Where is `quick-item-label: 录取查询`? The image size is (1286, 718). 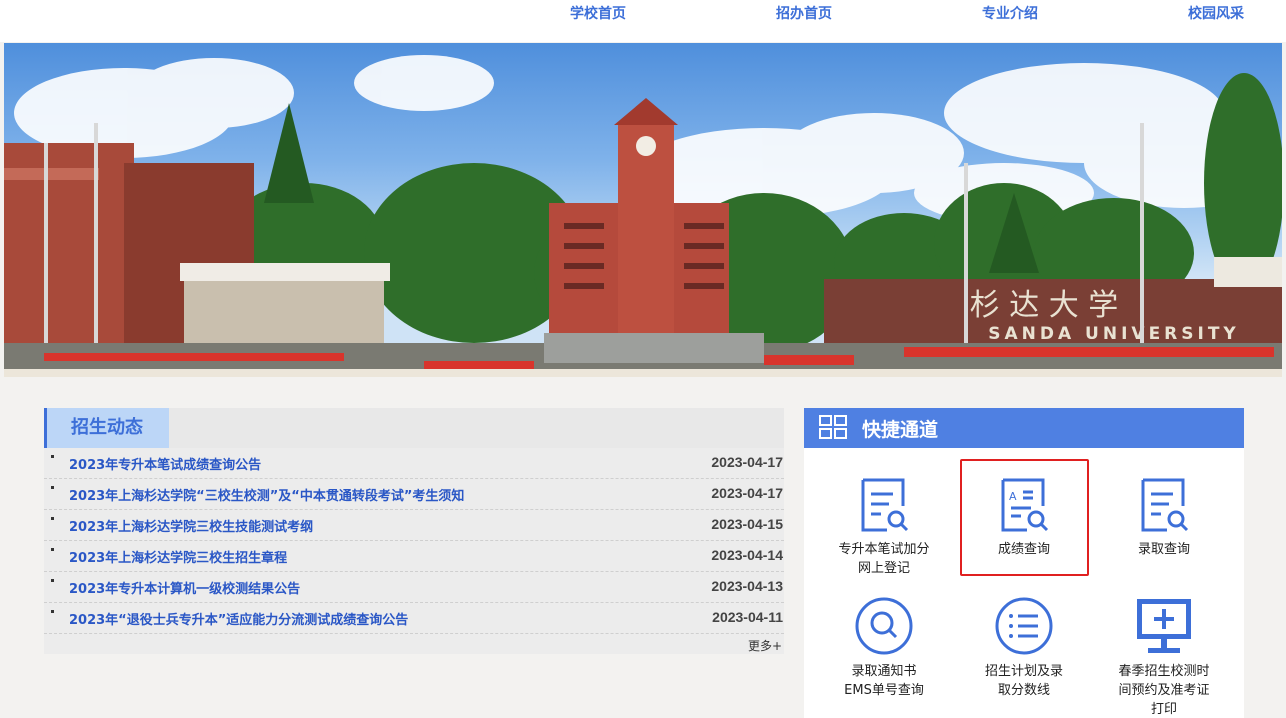
quick-item-label: 录取查询 is located at coordinates (1163, 549).